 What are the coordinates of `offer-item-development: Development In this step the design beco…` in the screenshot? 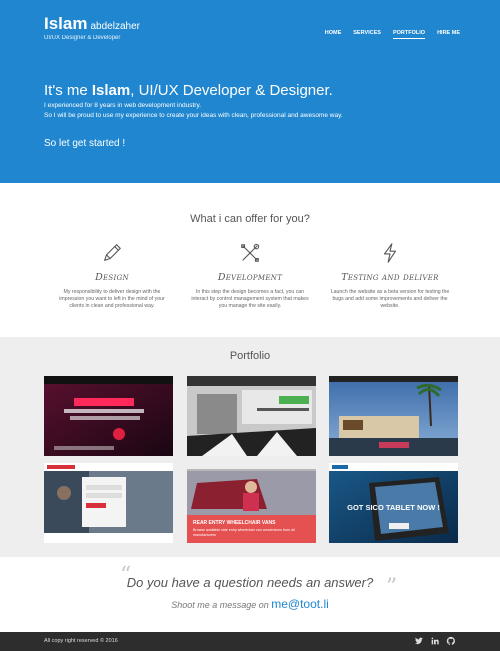 It's located at (250, 276).